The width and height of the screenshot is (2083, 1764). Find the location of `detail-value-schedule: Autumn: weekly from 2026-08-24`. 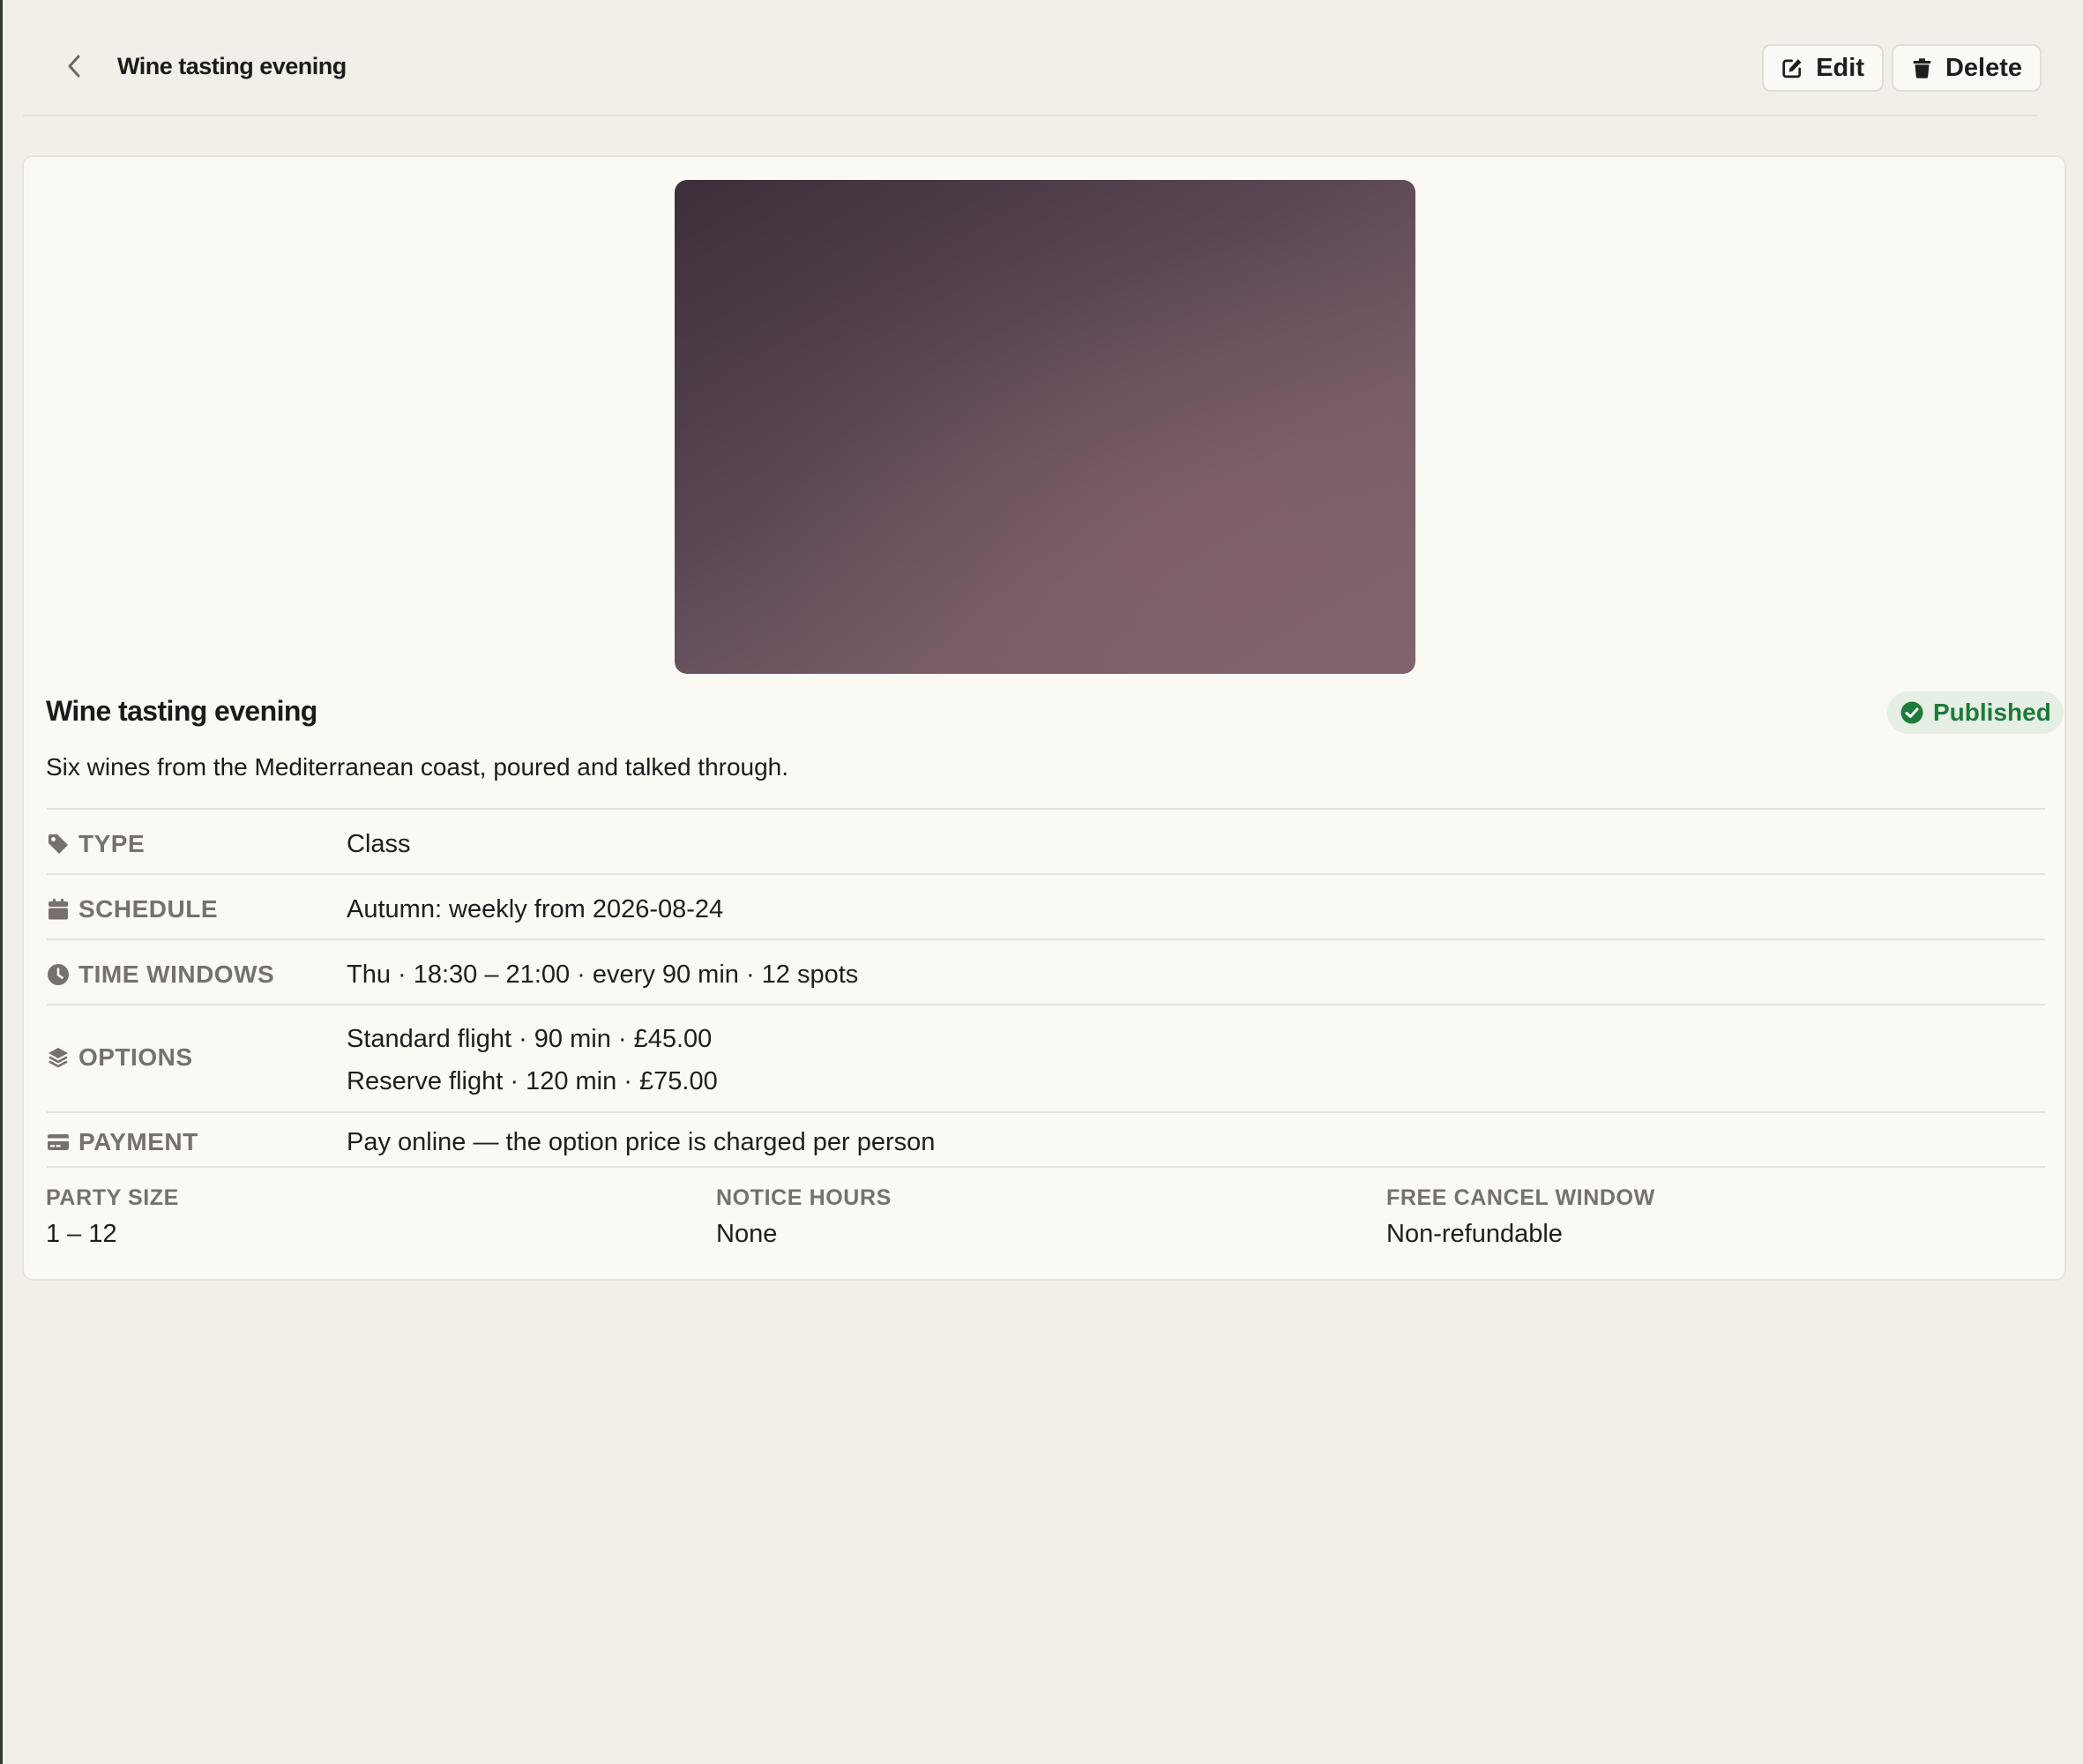

detail-value-schedule: Autumn: weekly from 2026-08-24 is located at coordinates (536, 909).